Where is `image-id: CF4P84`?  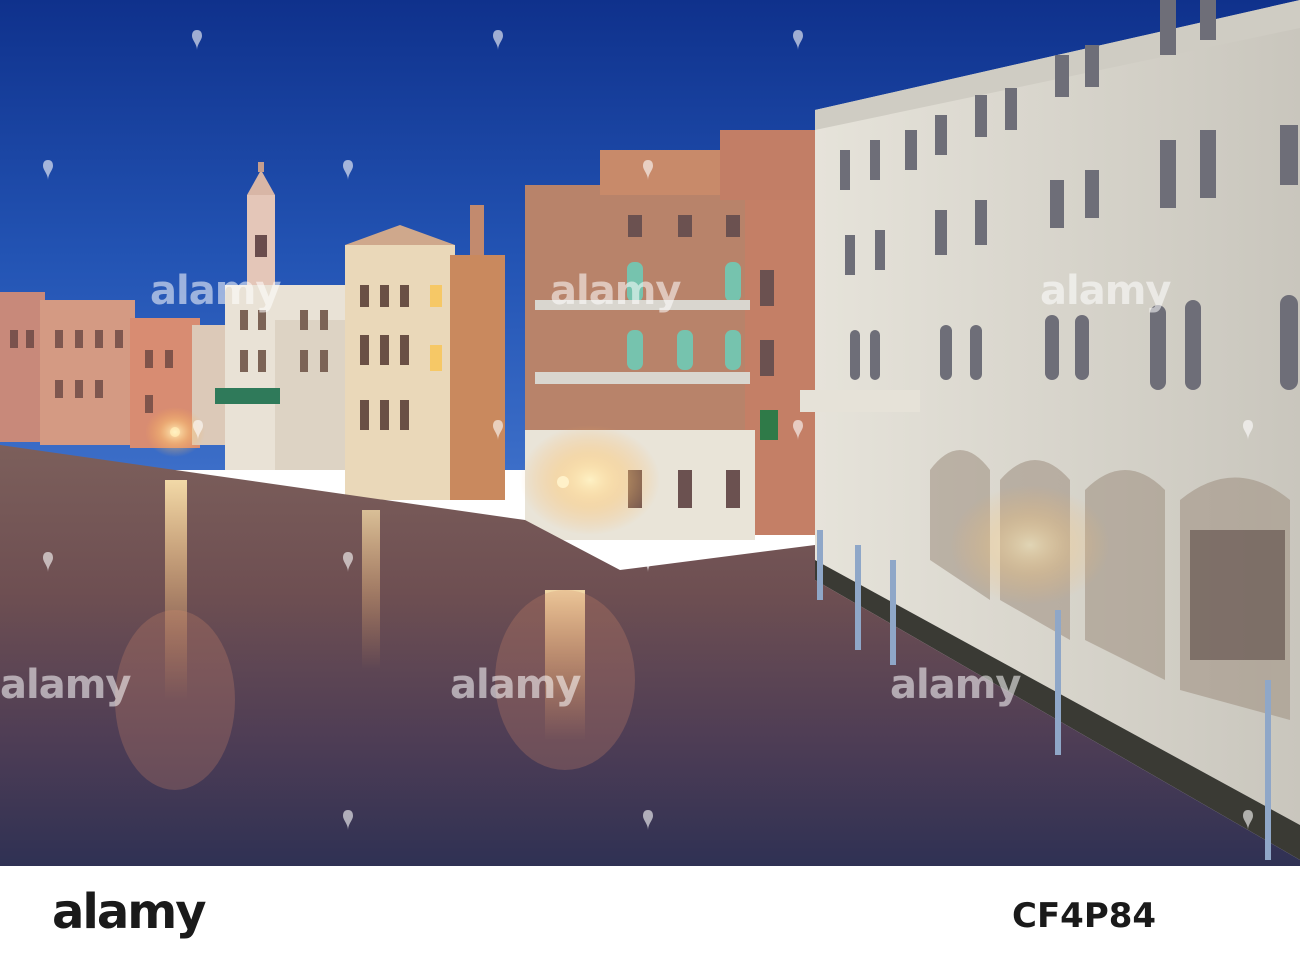 image-id: CF4P84 is located at coordinates (1084, 916).